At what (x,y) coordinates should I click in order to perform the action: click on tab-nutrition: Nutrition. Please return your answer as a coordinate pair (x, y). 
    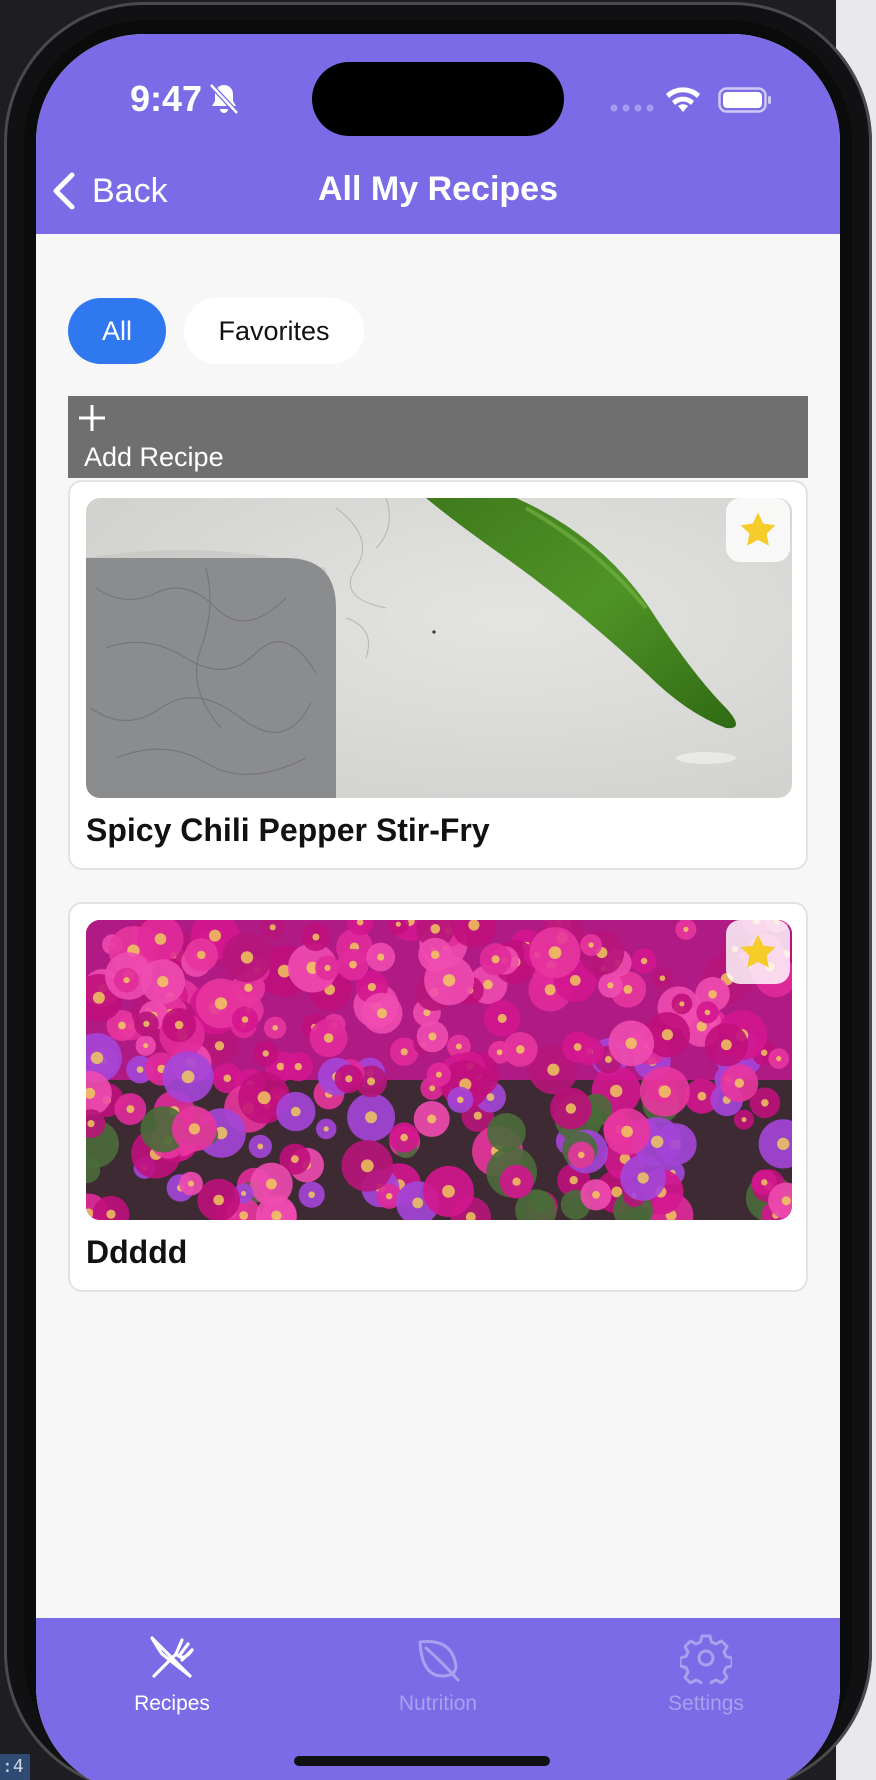
    Looking at the image, I should click on (438, 1682).